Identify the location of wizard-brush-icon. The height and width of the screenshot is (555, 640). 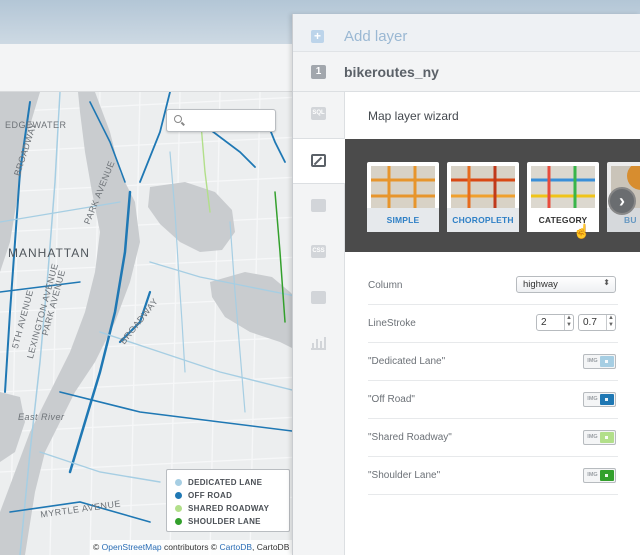
(318, 160).